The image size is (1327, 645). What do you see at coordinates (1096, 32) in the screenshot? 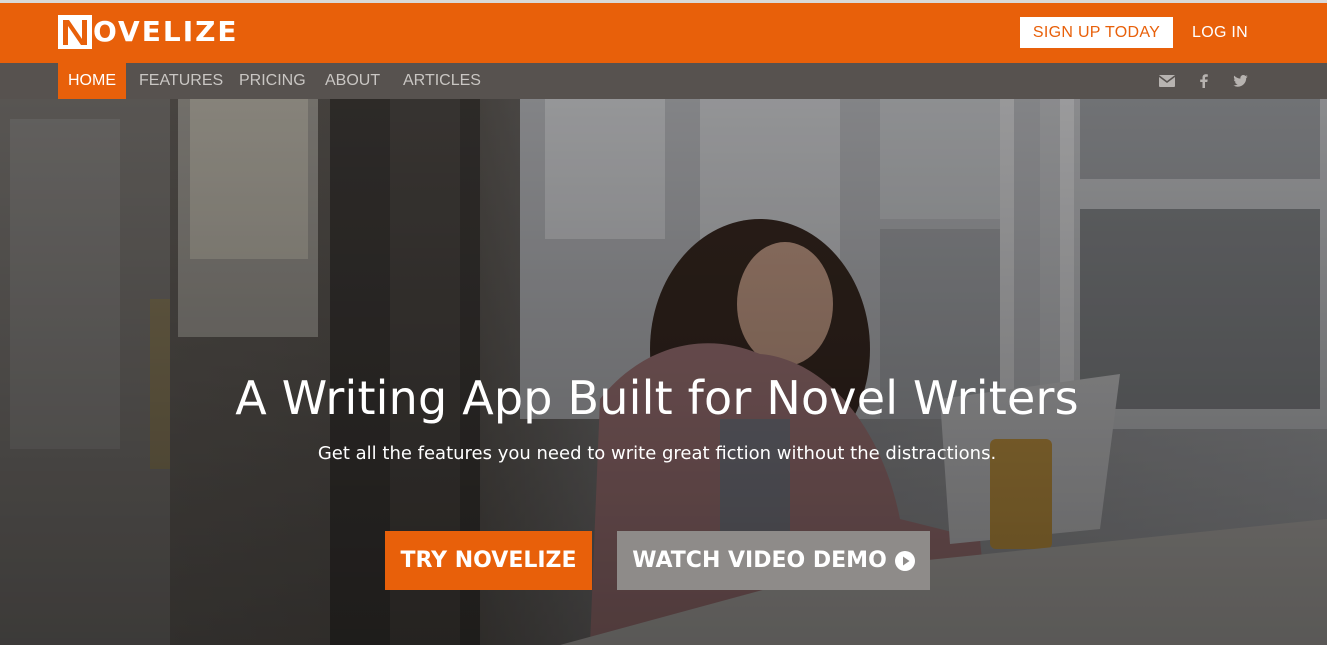
I see `sign-up-button: SIGN UP TODAY` at bounding box center [1096, 32].